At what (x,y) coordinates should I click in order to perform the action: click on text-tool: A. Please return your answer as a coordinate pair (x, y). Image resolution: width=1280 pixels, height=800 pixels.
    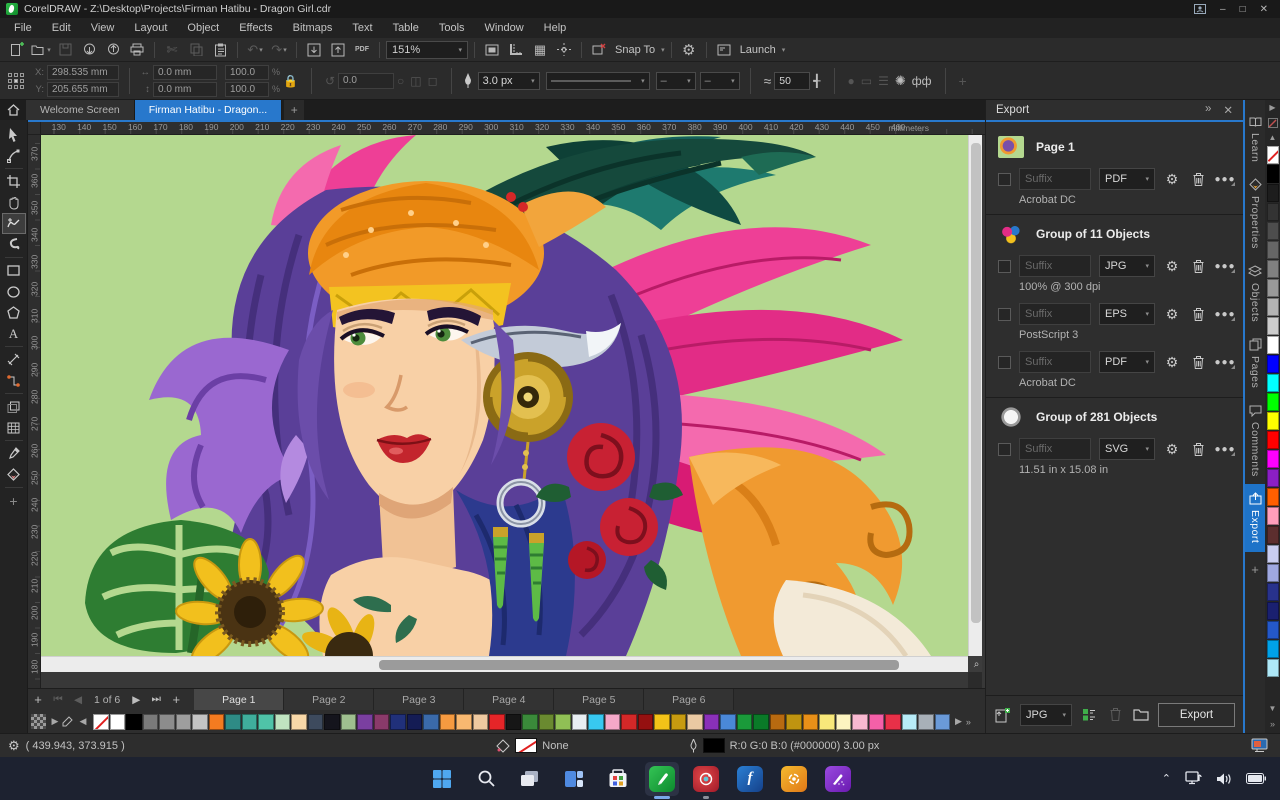
    Looking at the image, I should click on (14, 333).